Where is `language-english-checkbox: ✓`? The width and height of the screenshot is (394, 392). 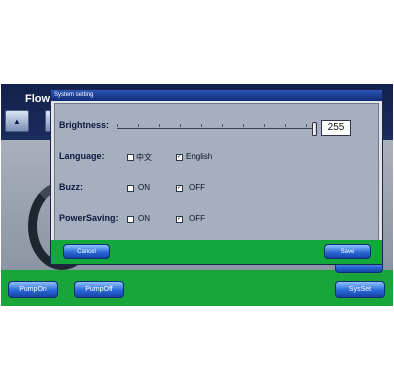 language-english-checkbox: ✓ is located at coordinates (179, 157).